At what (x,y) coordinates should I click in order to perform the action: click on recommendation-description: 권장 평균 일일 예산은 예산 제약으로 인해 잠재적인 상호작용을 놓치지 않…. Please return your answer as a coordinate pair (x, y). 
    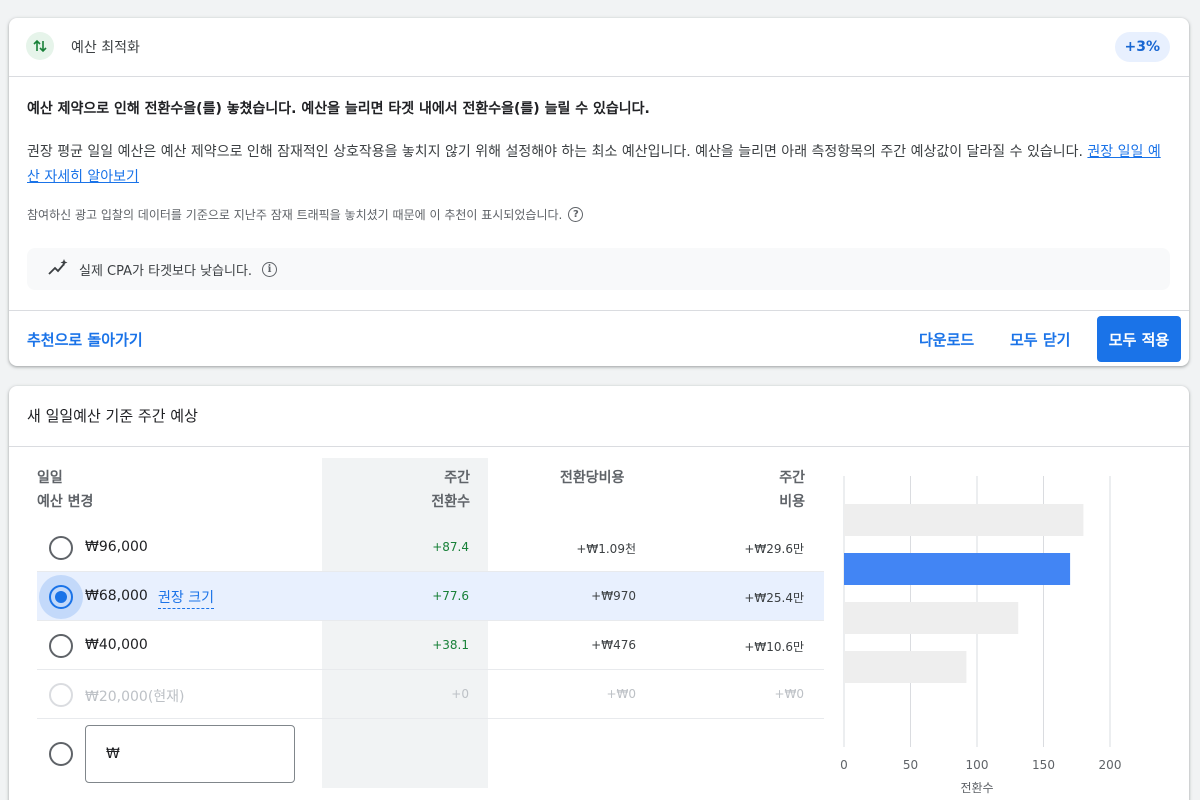
    Looking at the image, I should click on (597, 165).